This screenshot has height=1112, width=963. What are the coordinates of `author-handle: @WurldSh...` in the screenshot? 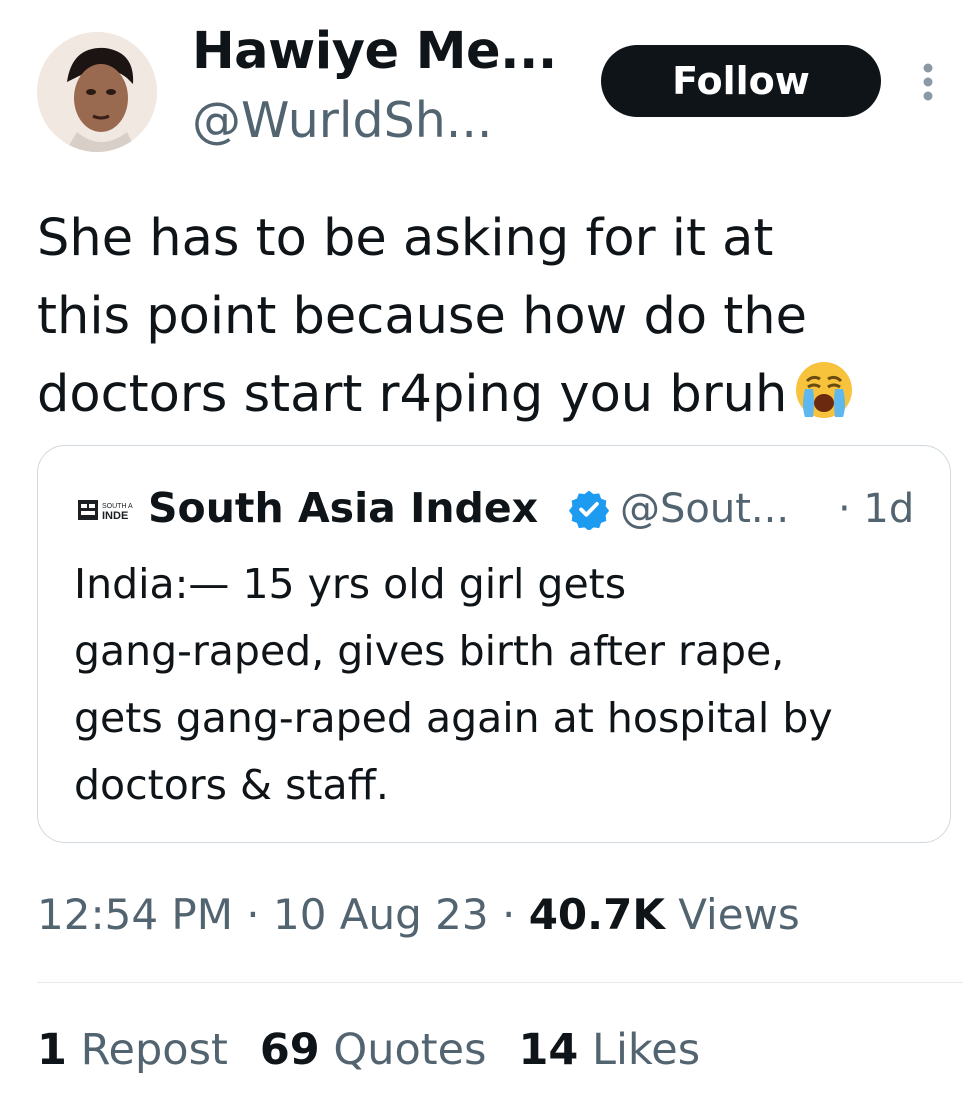 It's located at (342, 120).